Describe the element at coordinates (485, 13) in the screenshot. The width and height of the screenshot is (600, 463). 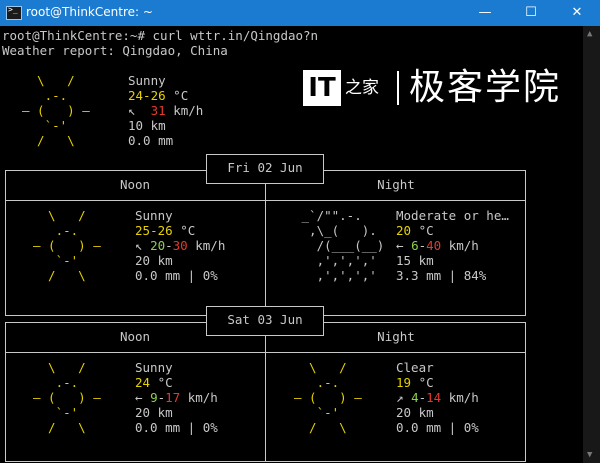
I see `minimize-button: —` at that location.